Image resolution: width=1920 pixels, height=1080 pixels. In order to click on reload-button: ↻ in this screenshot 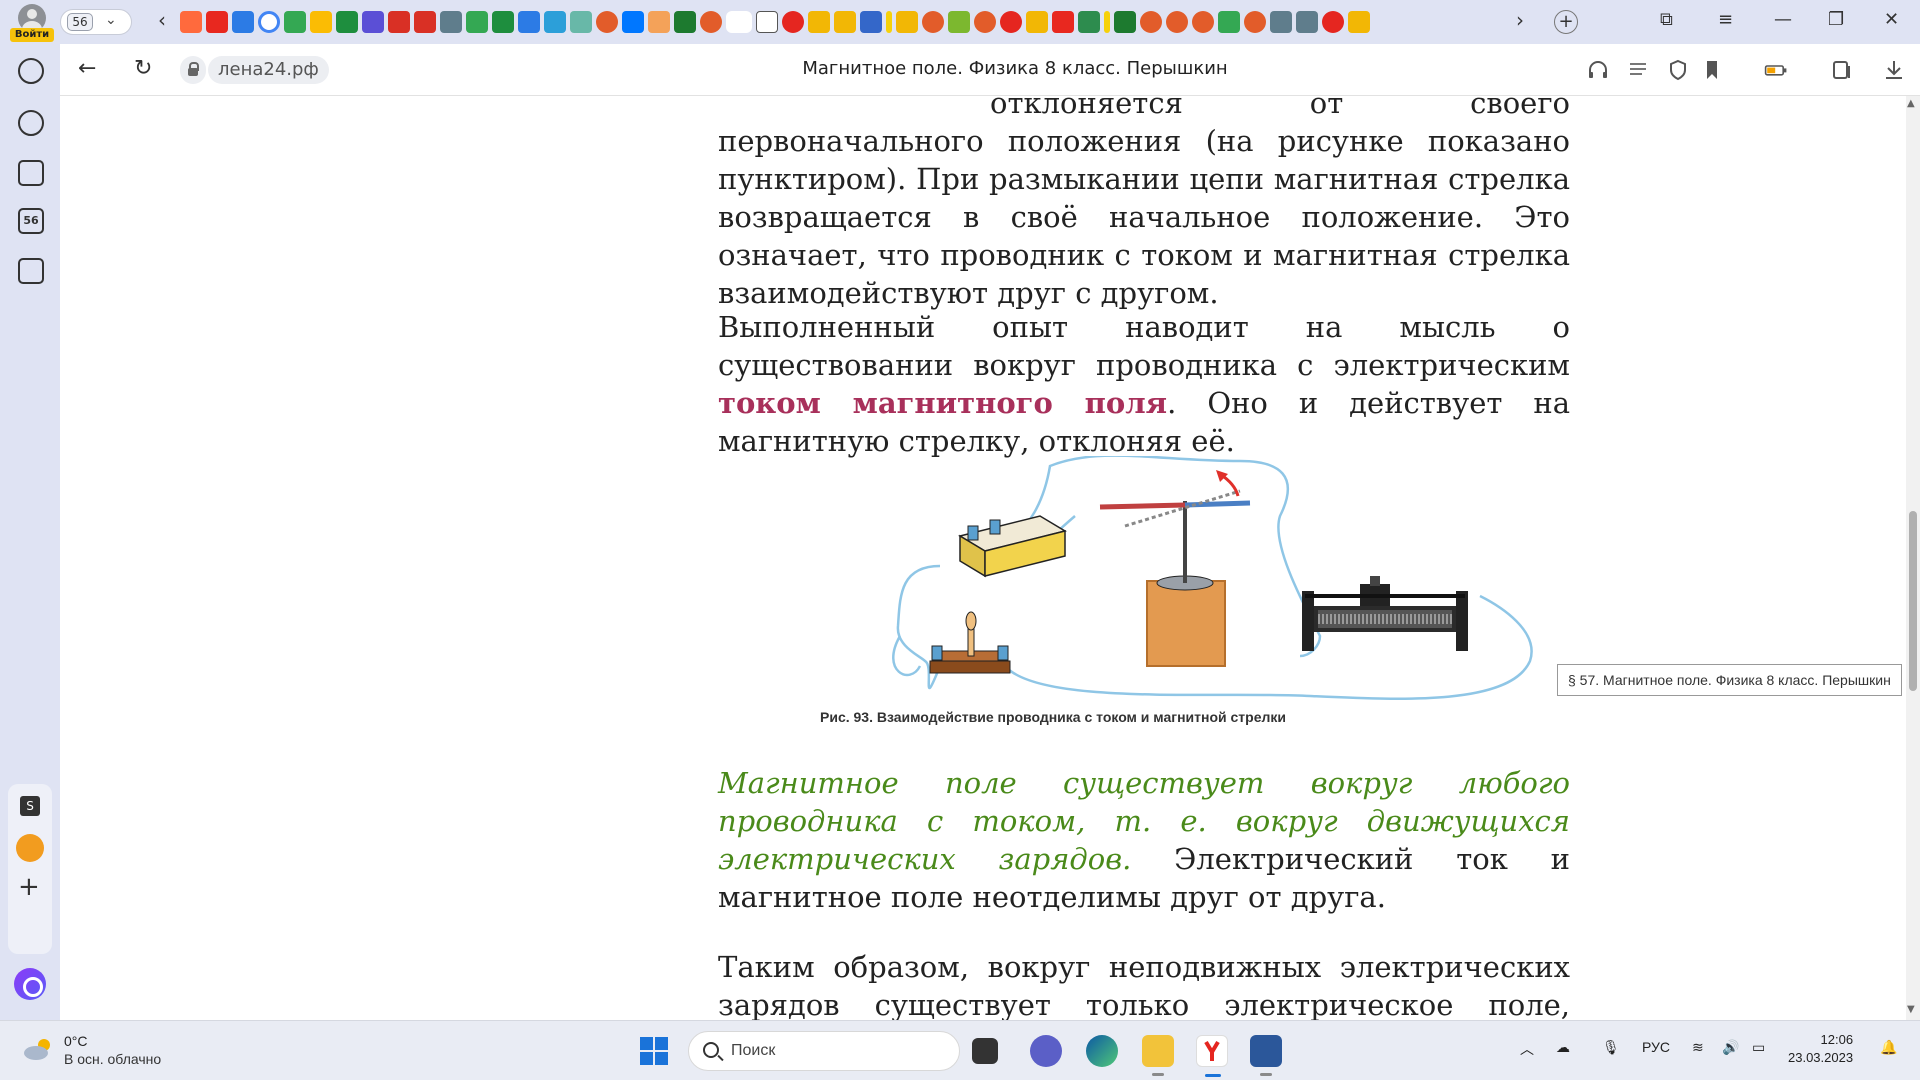, I will do `click(143, 68)`.